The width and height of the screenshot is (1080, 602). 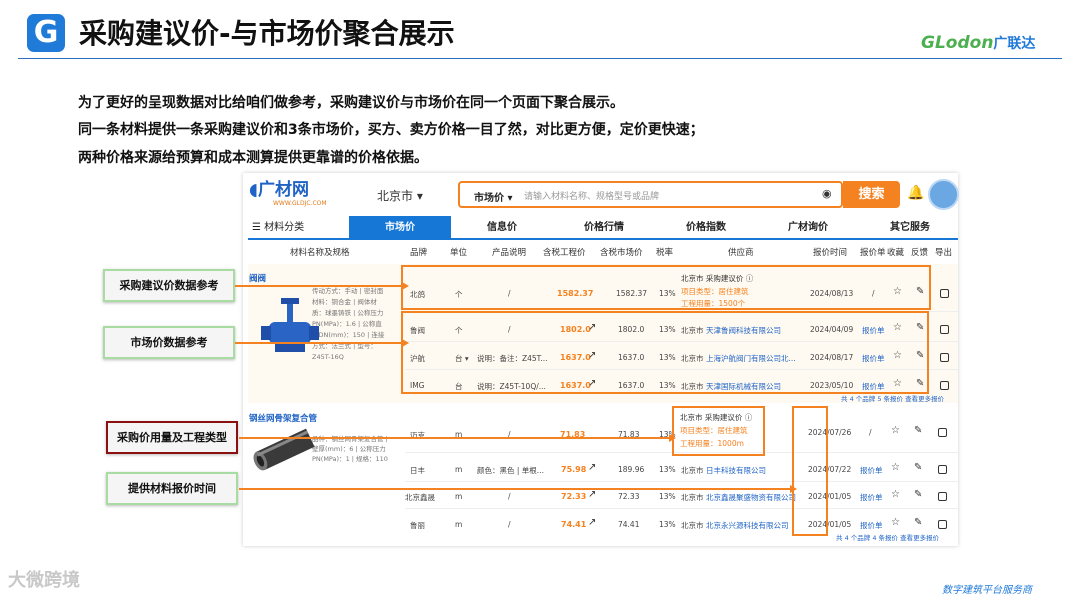 What do you see at coordinates (459, 524) in the screenshot?
I see `g2r4-unit: m` at bounding box center [459, 524].